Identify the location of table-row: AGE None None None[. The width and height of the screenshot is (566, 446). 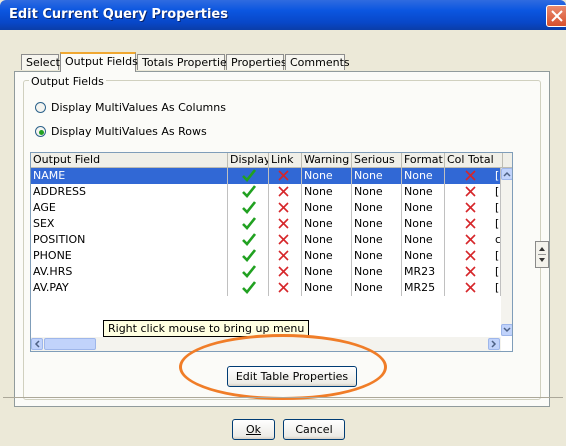
(266, 208).